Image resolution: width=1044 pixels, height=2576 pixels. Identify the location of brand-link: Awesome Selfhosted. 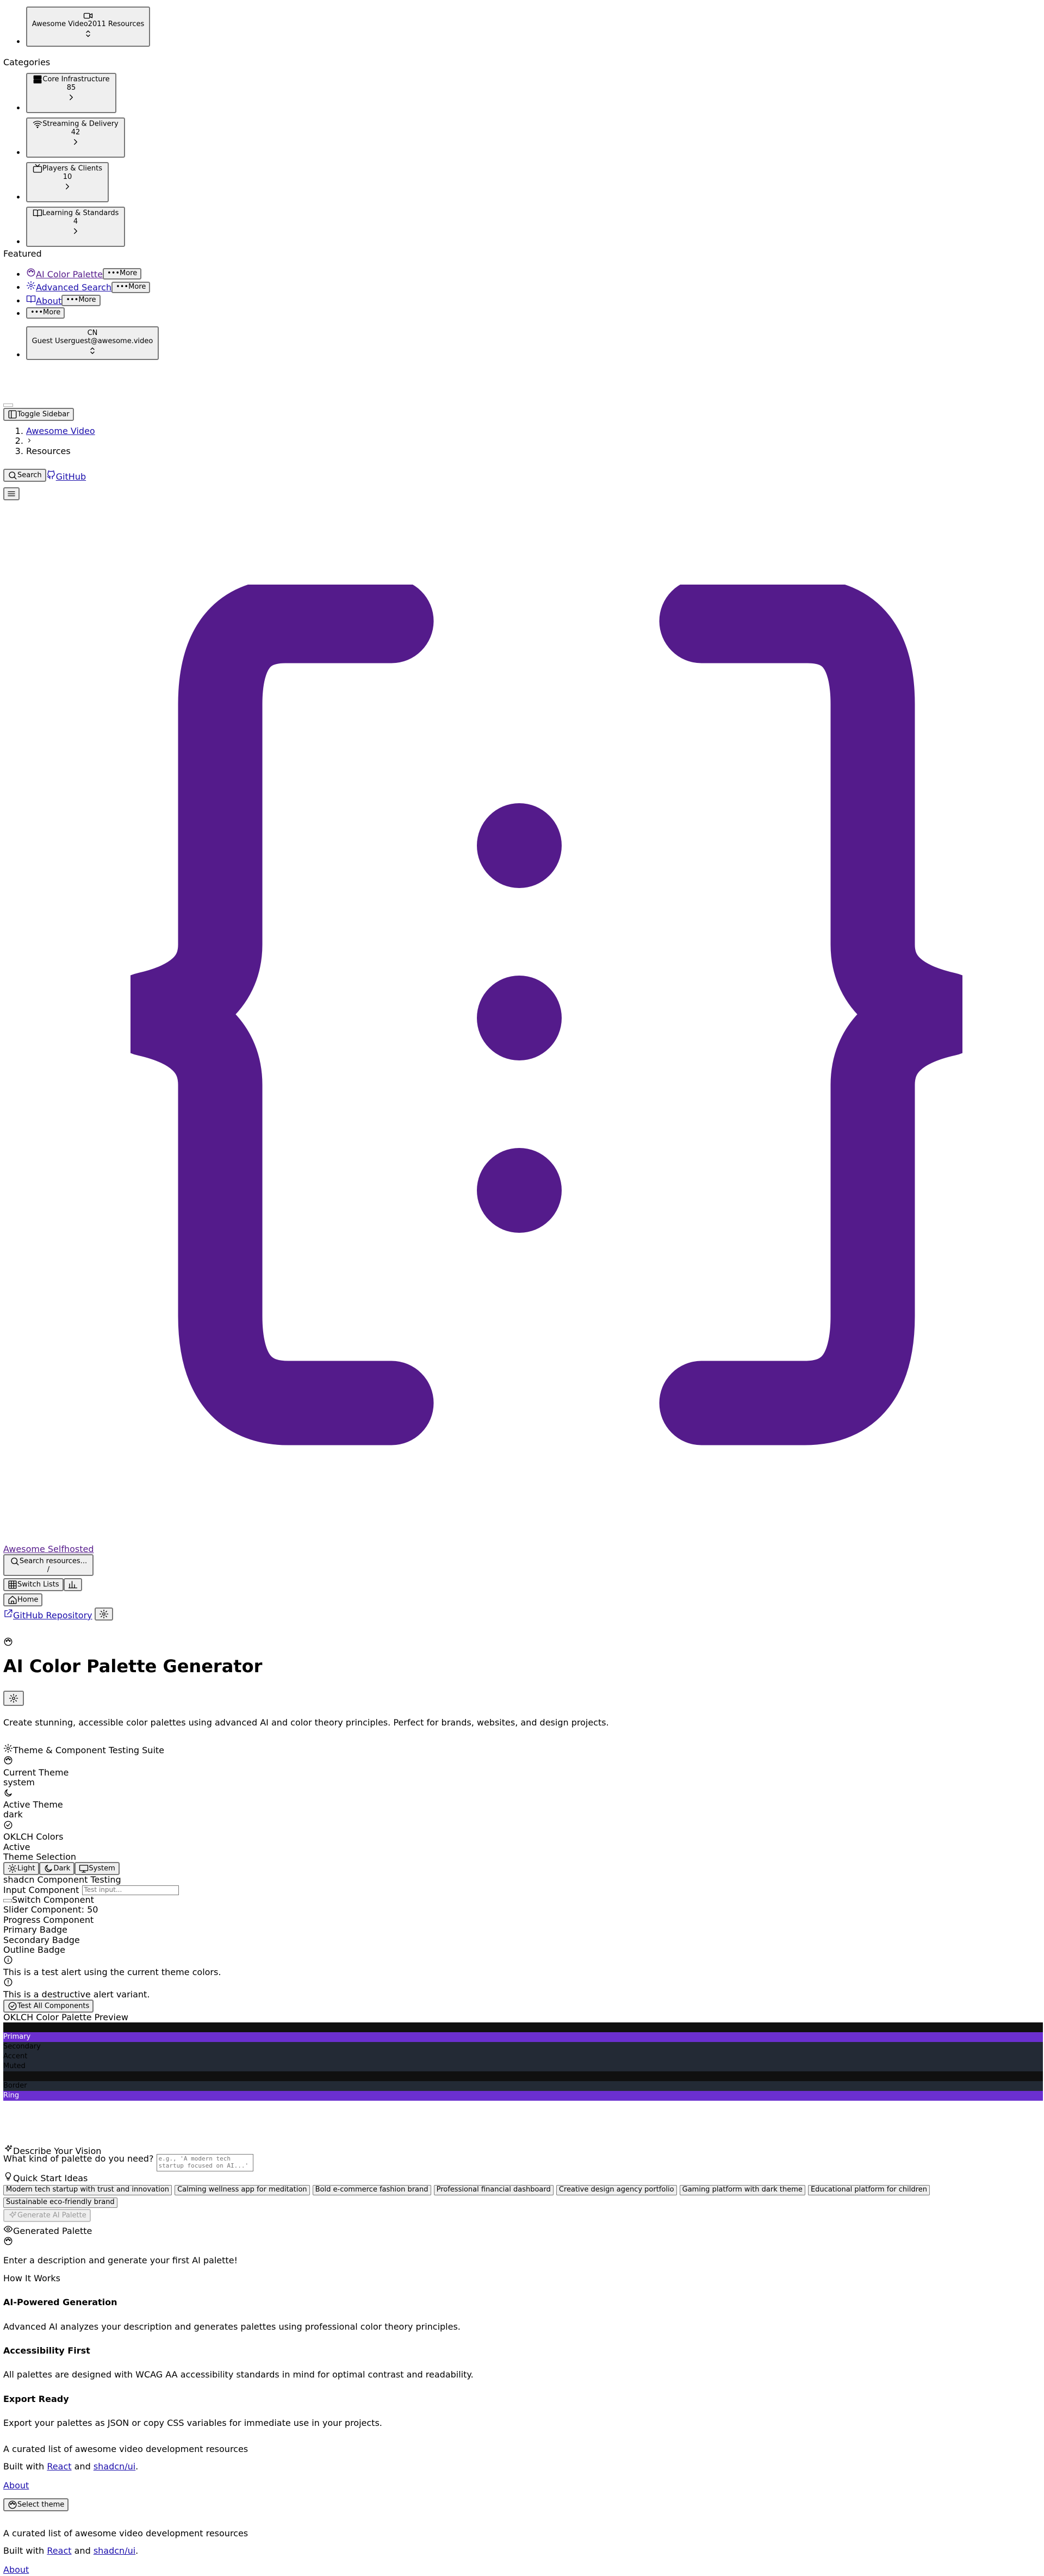
(48, 1549).